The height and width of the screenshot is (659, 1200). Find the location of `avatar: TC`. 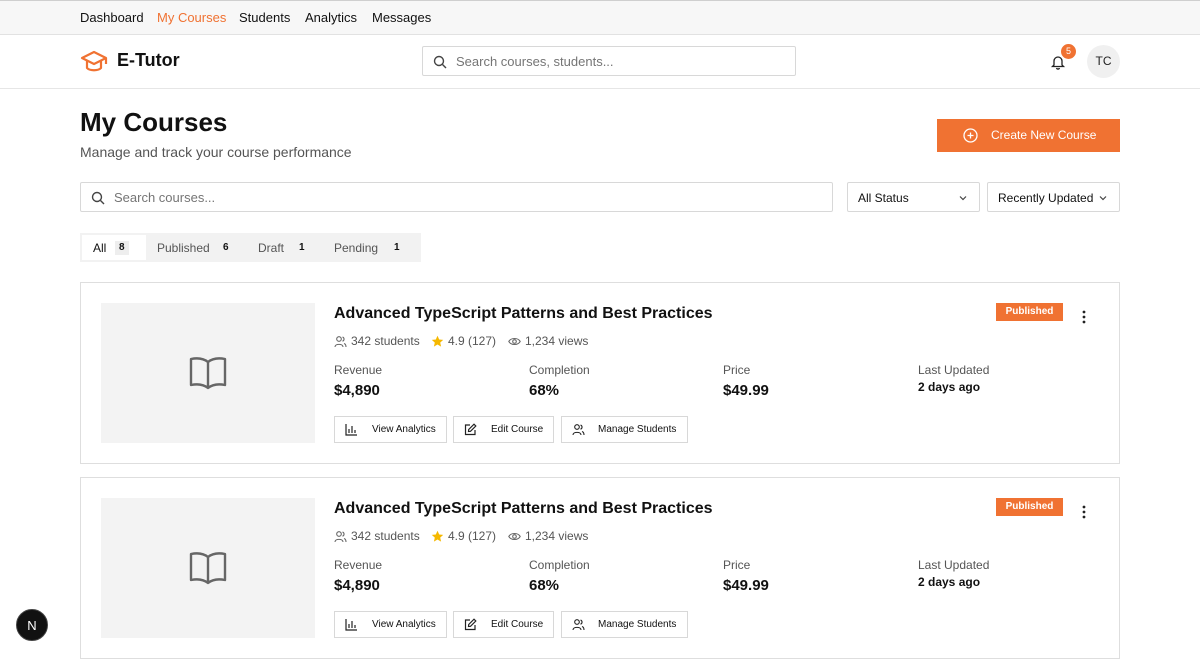

avatar: TC is located at coordinates (1103, 61).